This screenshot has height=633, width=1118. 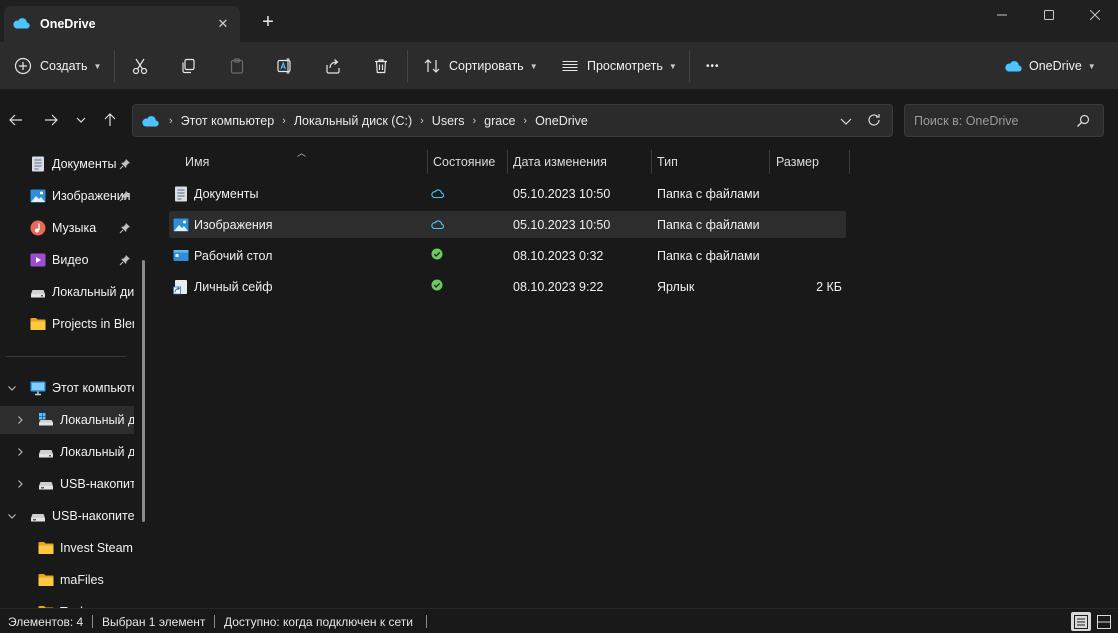 I want to click on file-name-cell: Документы, so click(x=215, y=193).